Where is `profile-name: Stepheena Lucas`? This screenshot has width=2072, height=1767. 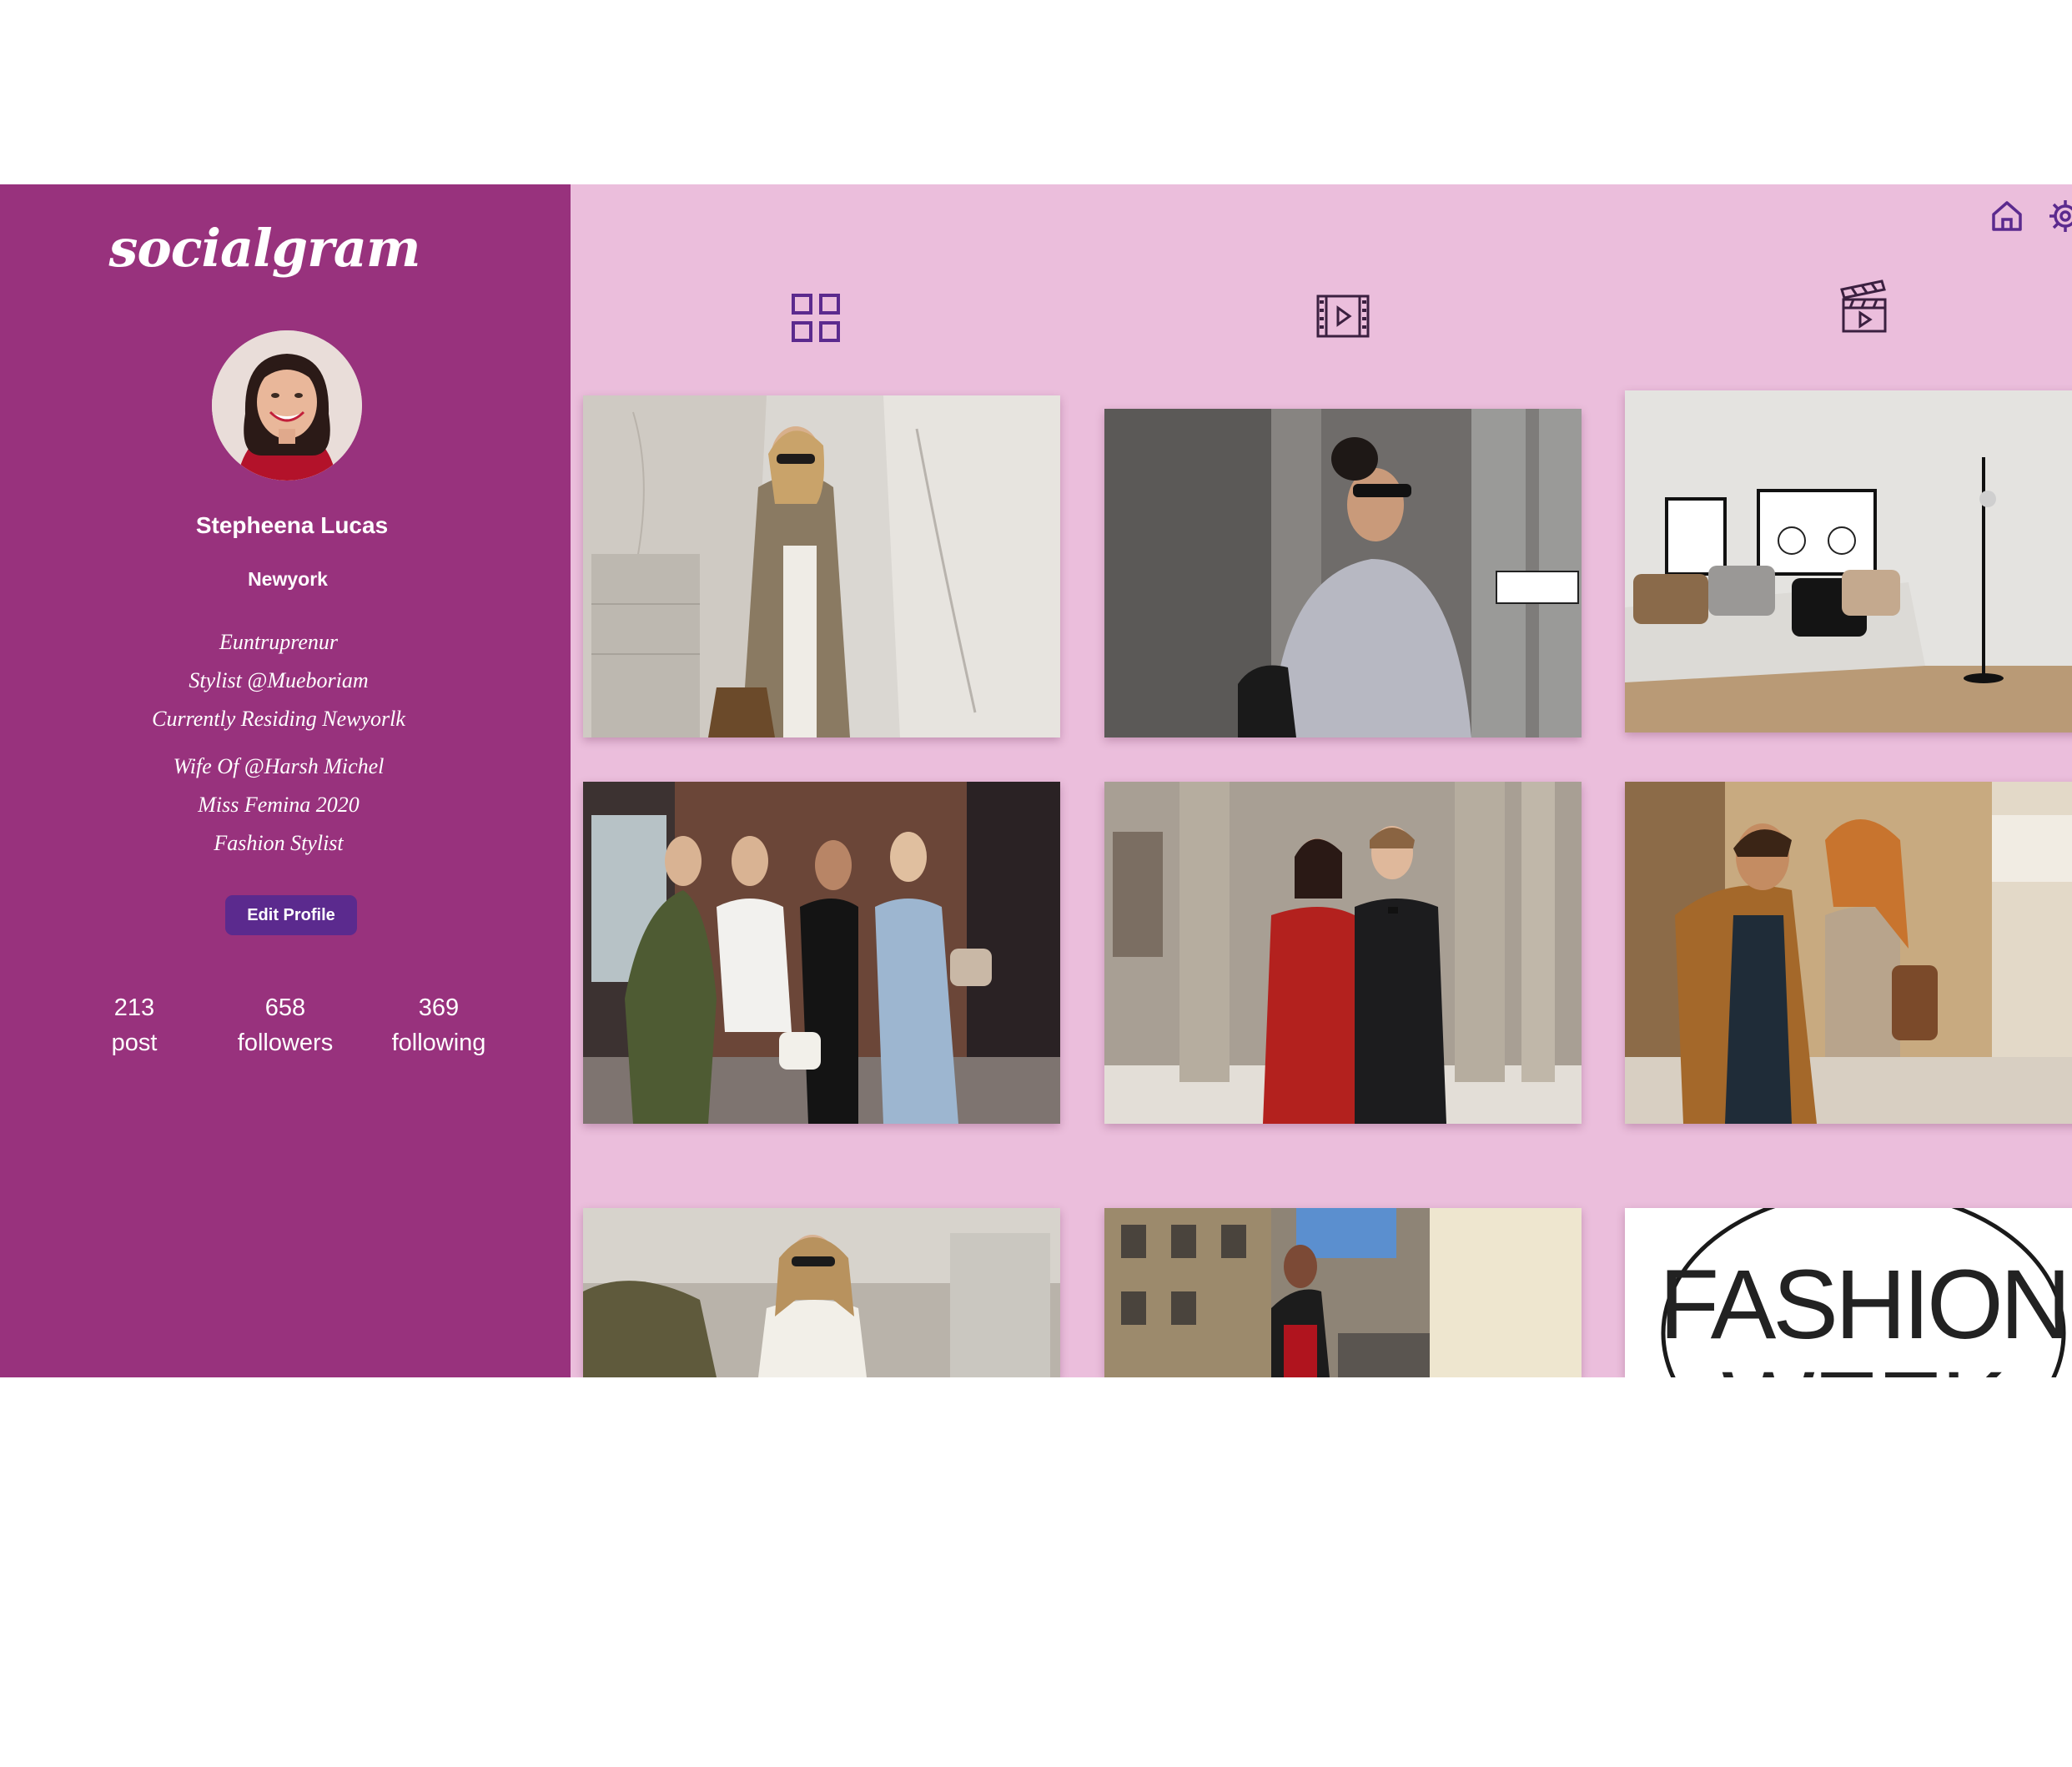
profile-name: Stepheena Lucas is located at coordinates (292, 525).